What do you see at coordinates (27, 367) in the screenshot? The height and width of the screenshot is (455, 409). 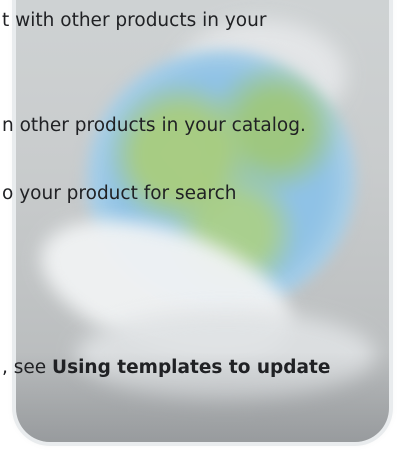 I see `body-text-prefix: , see` at bounding box center [27, 367].